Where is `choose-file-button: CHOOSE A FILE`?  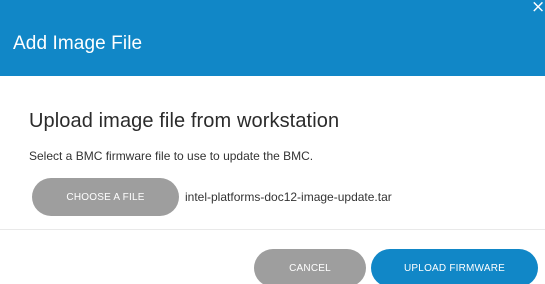 choose-file-button: CHOOSE A FILE is located at coordinates (105, 197).